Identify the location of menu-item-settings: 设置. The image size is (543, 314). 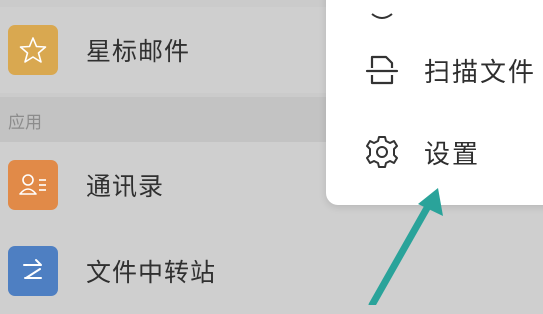
(434, 152).